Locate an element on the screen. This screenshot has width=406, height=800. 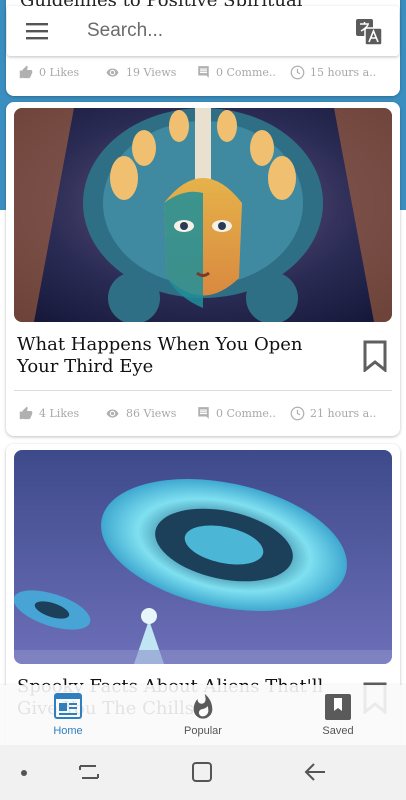
flame-icon is located at coordinates (203, 706).